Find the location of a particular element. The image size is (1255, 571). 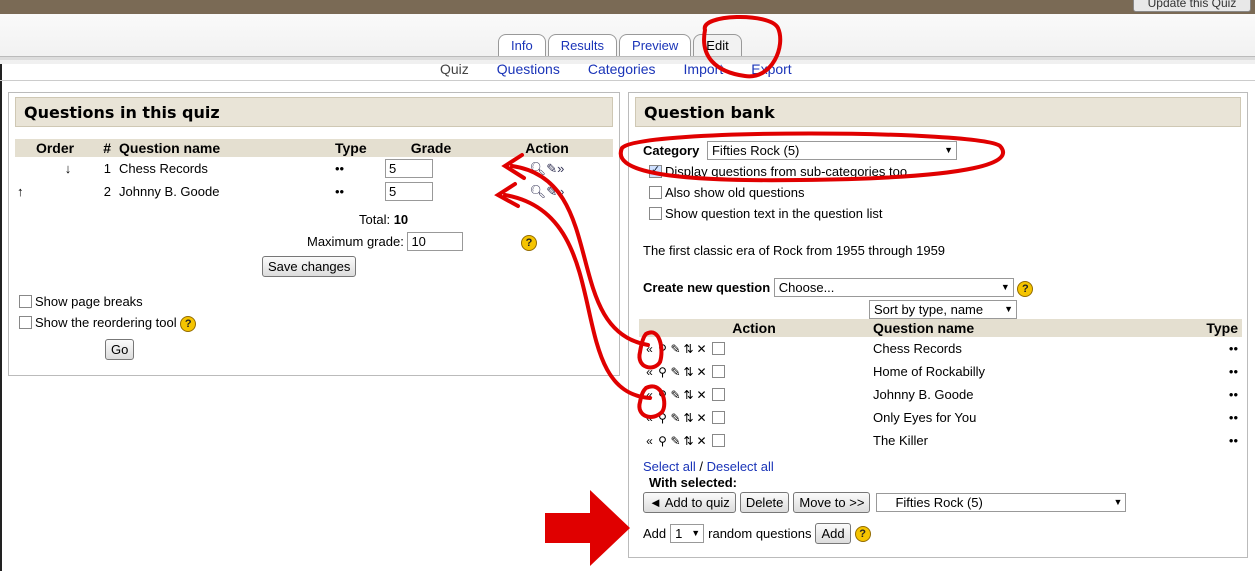

random-label: random questions is located at coordinates (760, 533).